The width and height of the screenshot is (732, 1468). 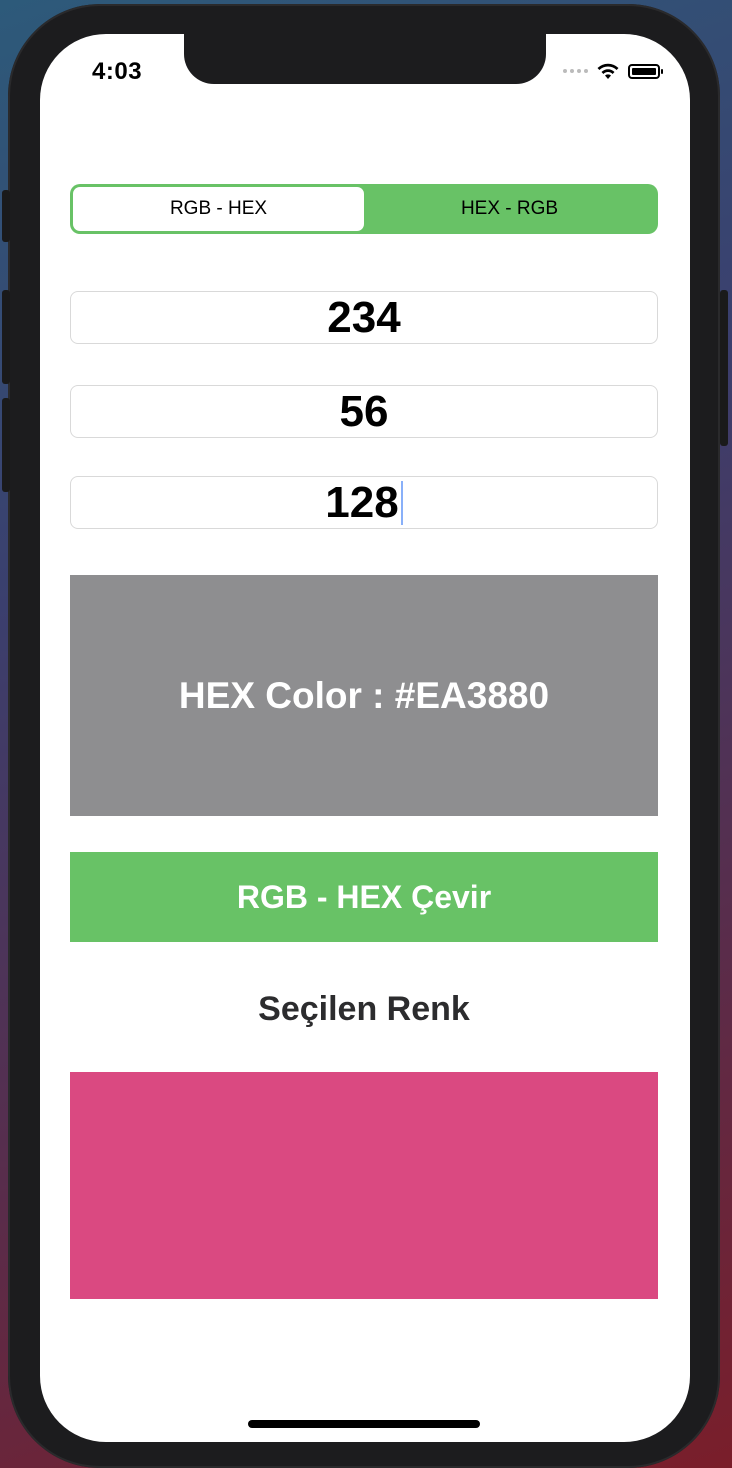 What do you see at coordinates (6, 337) in the screenshot?
I see `volume-up-button` at bounding box center [6, 337].